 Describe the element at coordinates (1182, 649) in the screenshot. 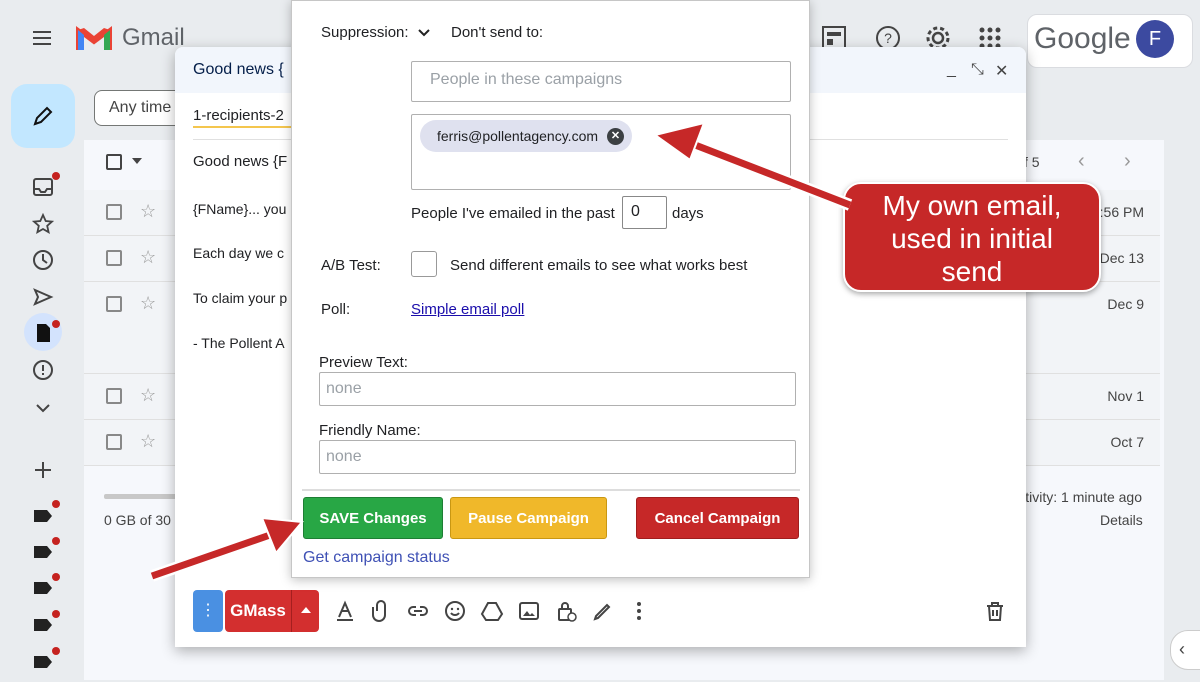

I see `chevron-left-icon: ‹` at that location.